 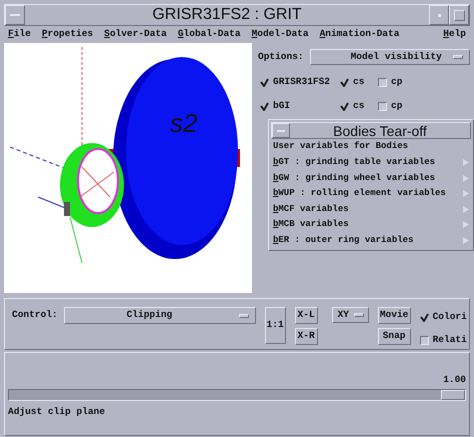 What do you see at coordinates (371, 209) in the screenshot?
I see `tearoff-menu-item: bMCF variables` at bounding box center [371, 209].